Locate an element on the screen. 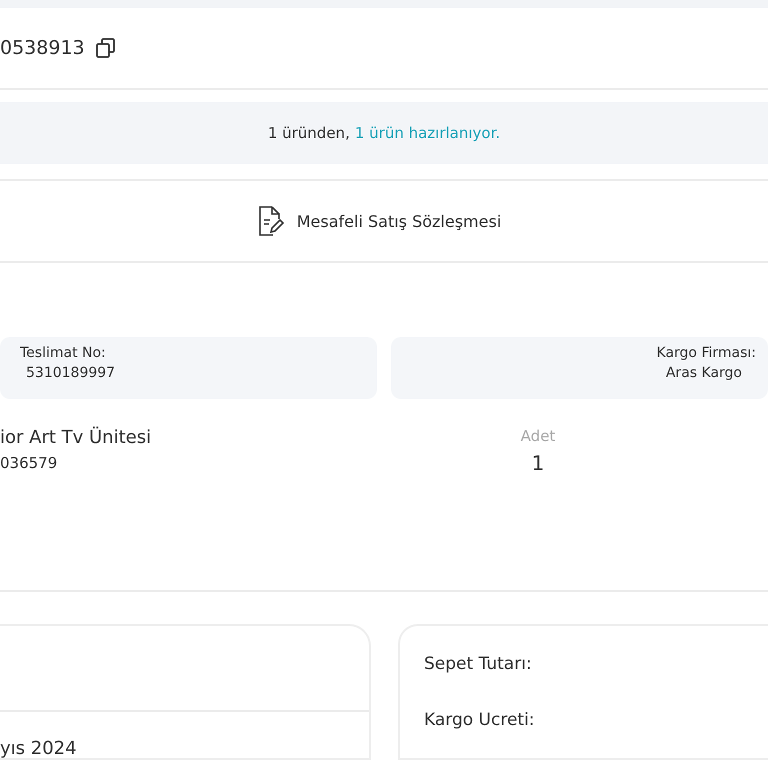 The width and height of the screenshot is (768, 768). contract-link: Mesafeli Satış Sözleşmesi is located at coordinates (379, 221).